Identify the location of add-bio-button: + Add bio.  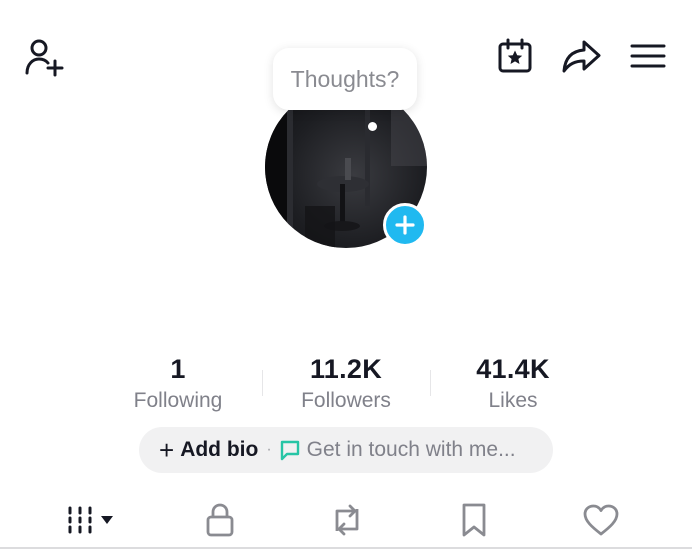
(209, 450).